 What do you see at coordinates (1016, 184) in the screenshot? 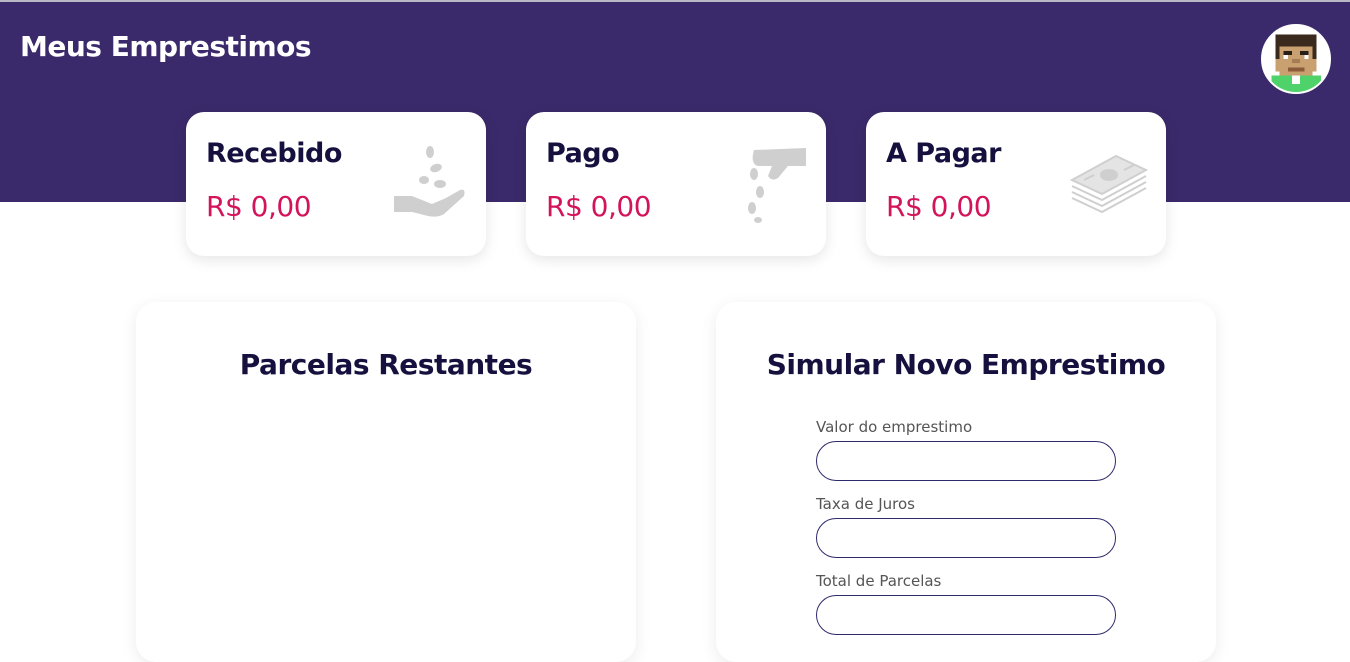
I see `card-to-pay: A Pagar R$ 0,00` at bounding box center [1016, 184].